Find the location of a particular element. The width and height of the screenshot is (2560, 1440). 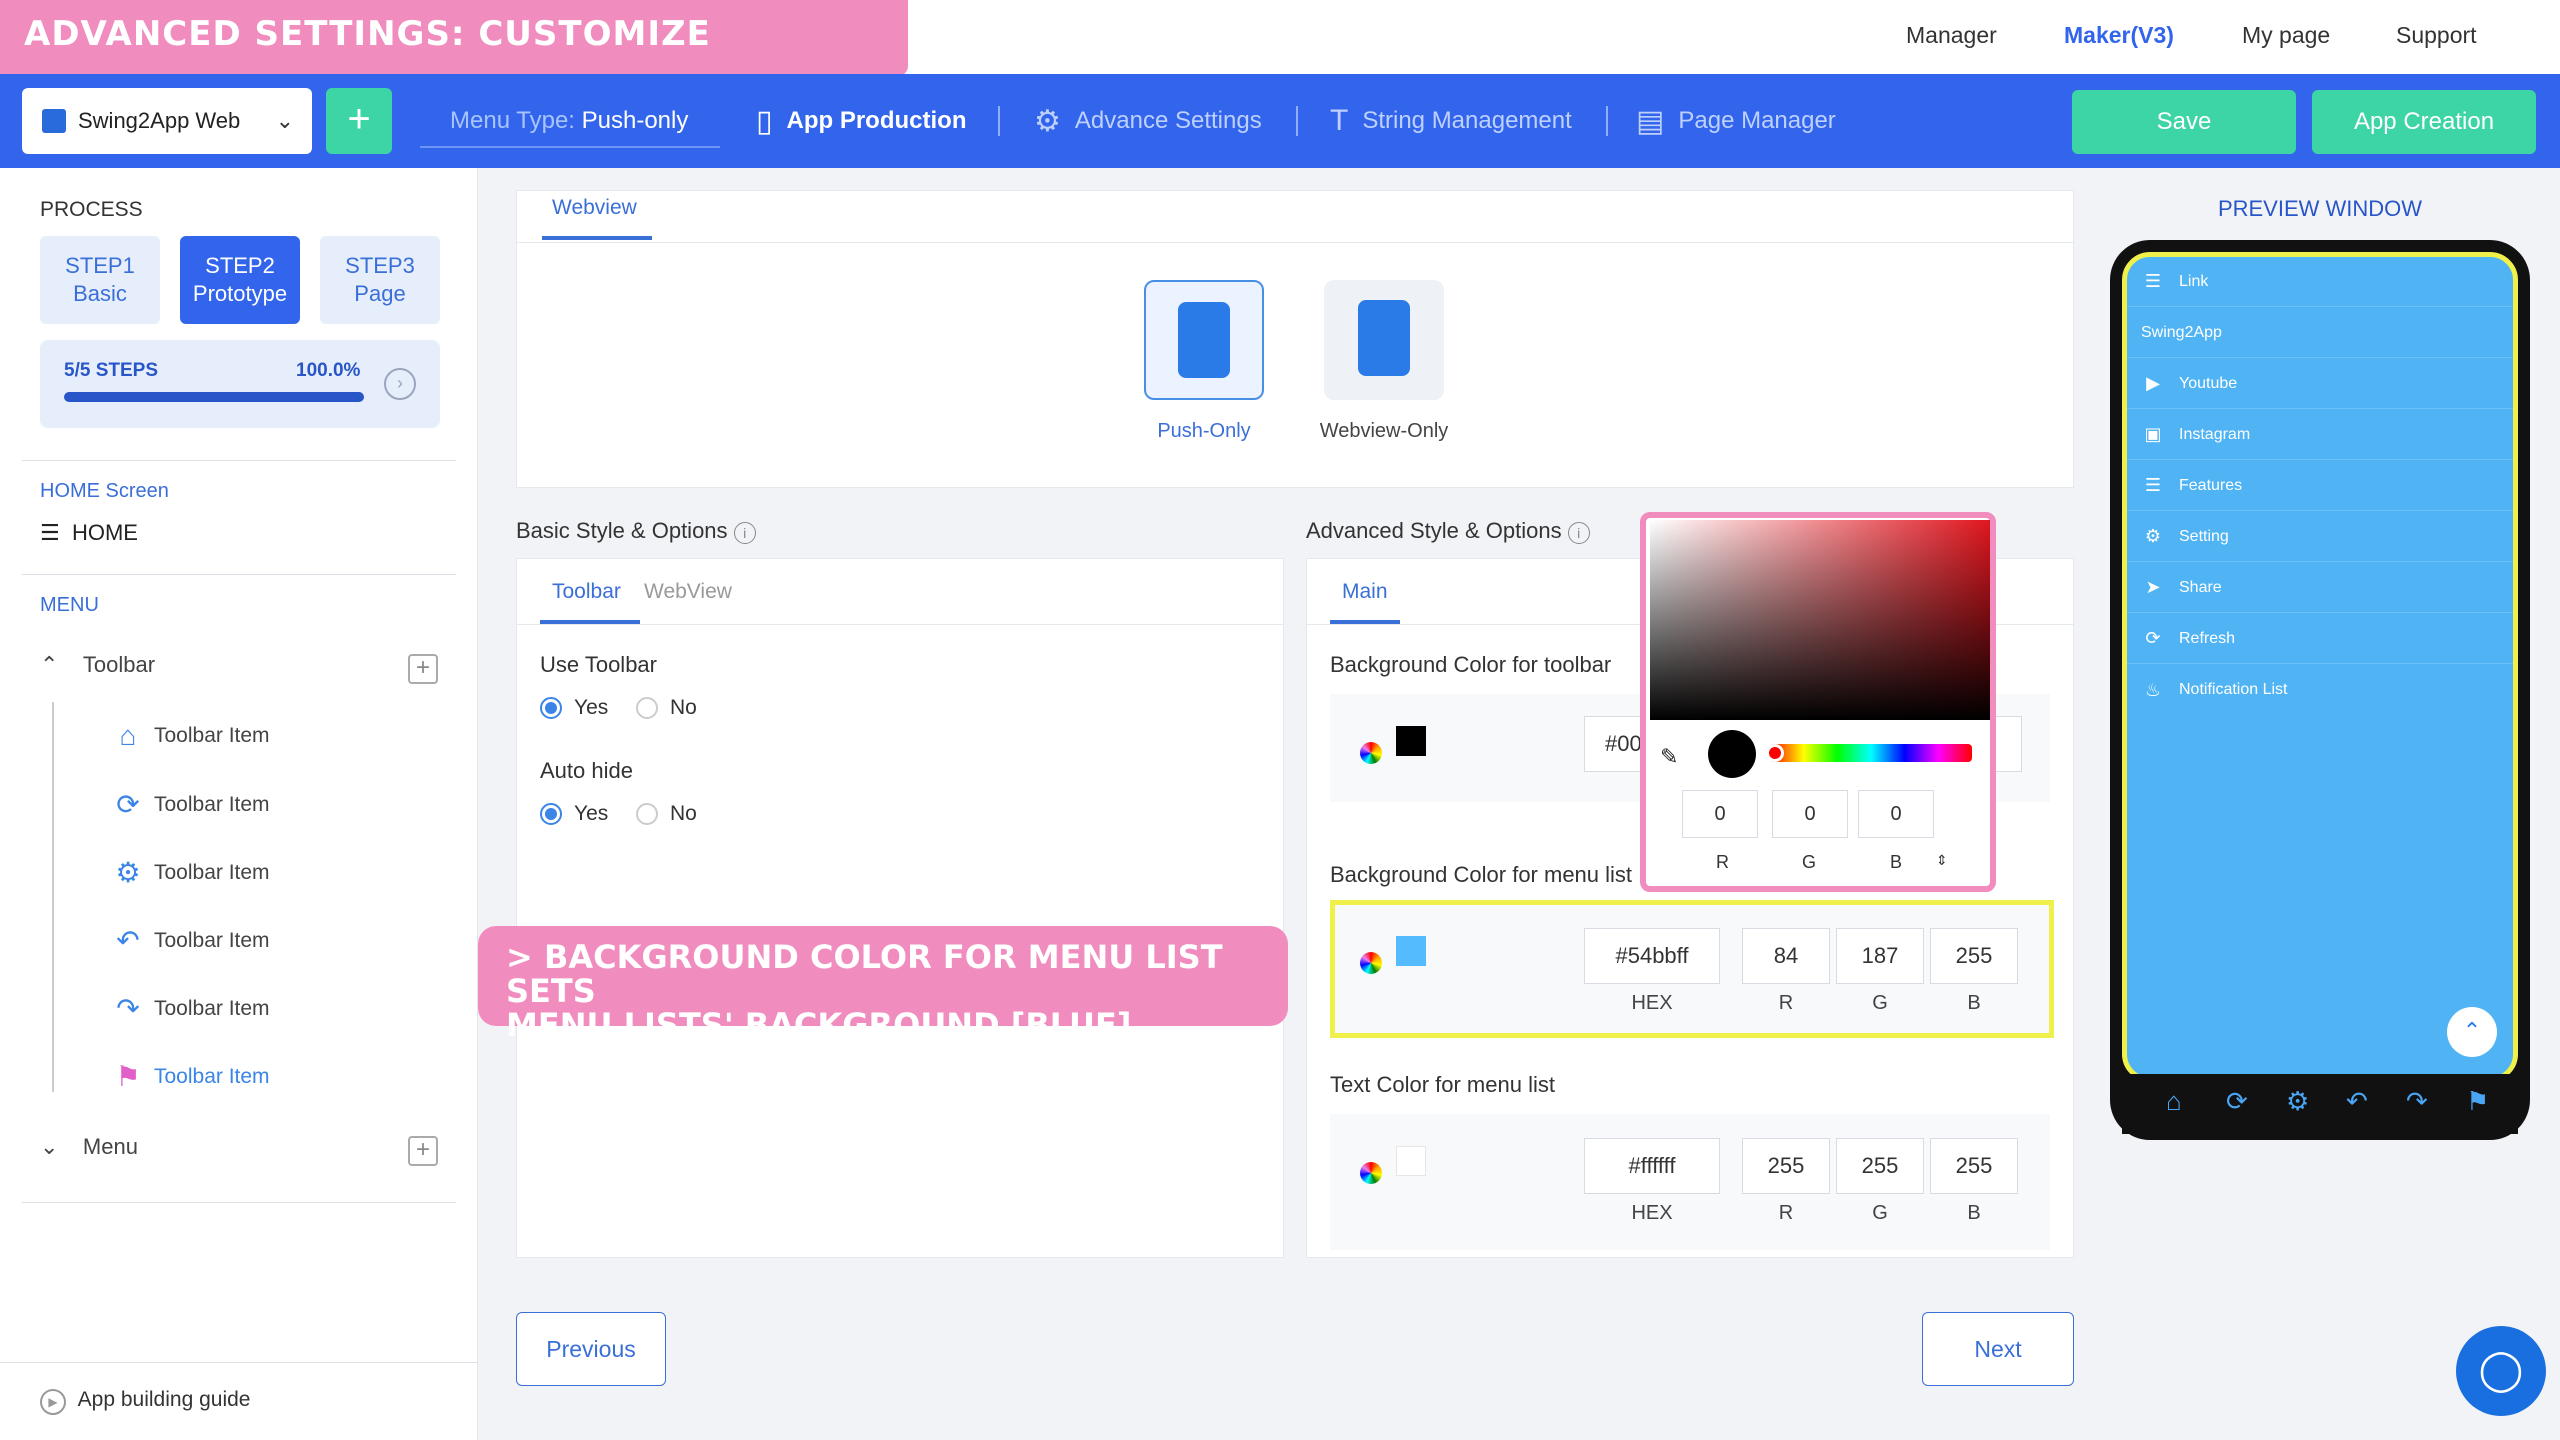

nav-support: Support is located at coordinates (2436, 35).